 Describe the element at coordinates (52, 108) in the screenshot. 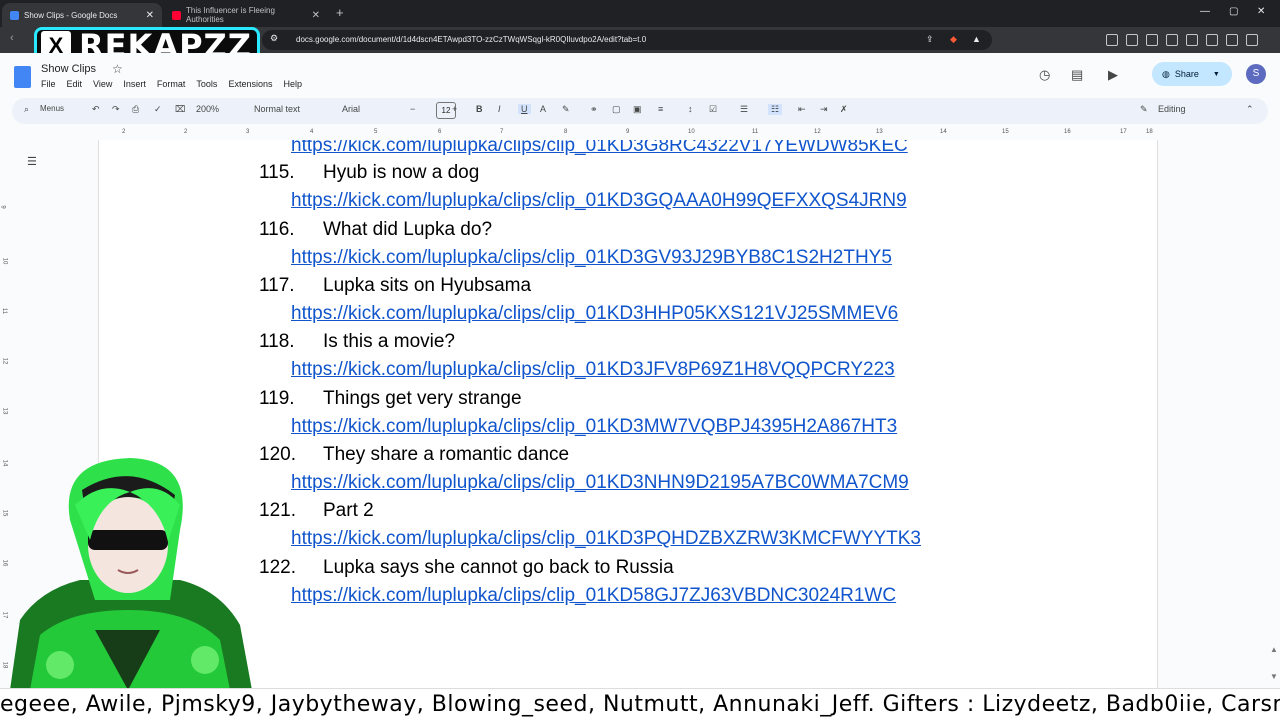

I see `search-menus-input: Menus` at that location.